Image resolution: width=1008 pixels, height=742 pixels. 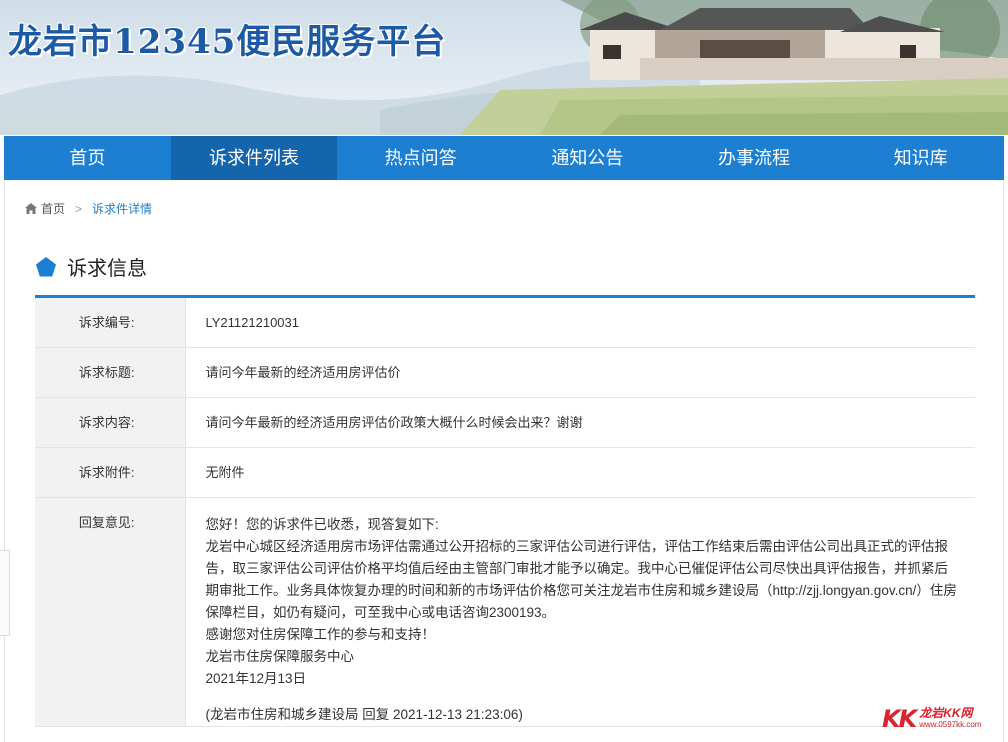 I want to click on watermark-text: 龙岩KK网 www.0597kk.com, so click(x=950, y=718).